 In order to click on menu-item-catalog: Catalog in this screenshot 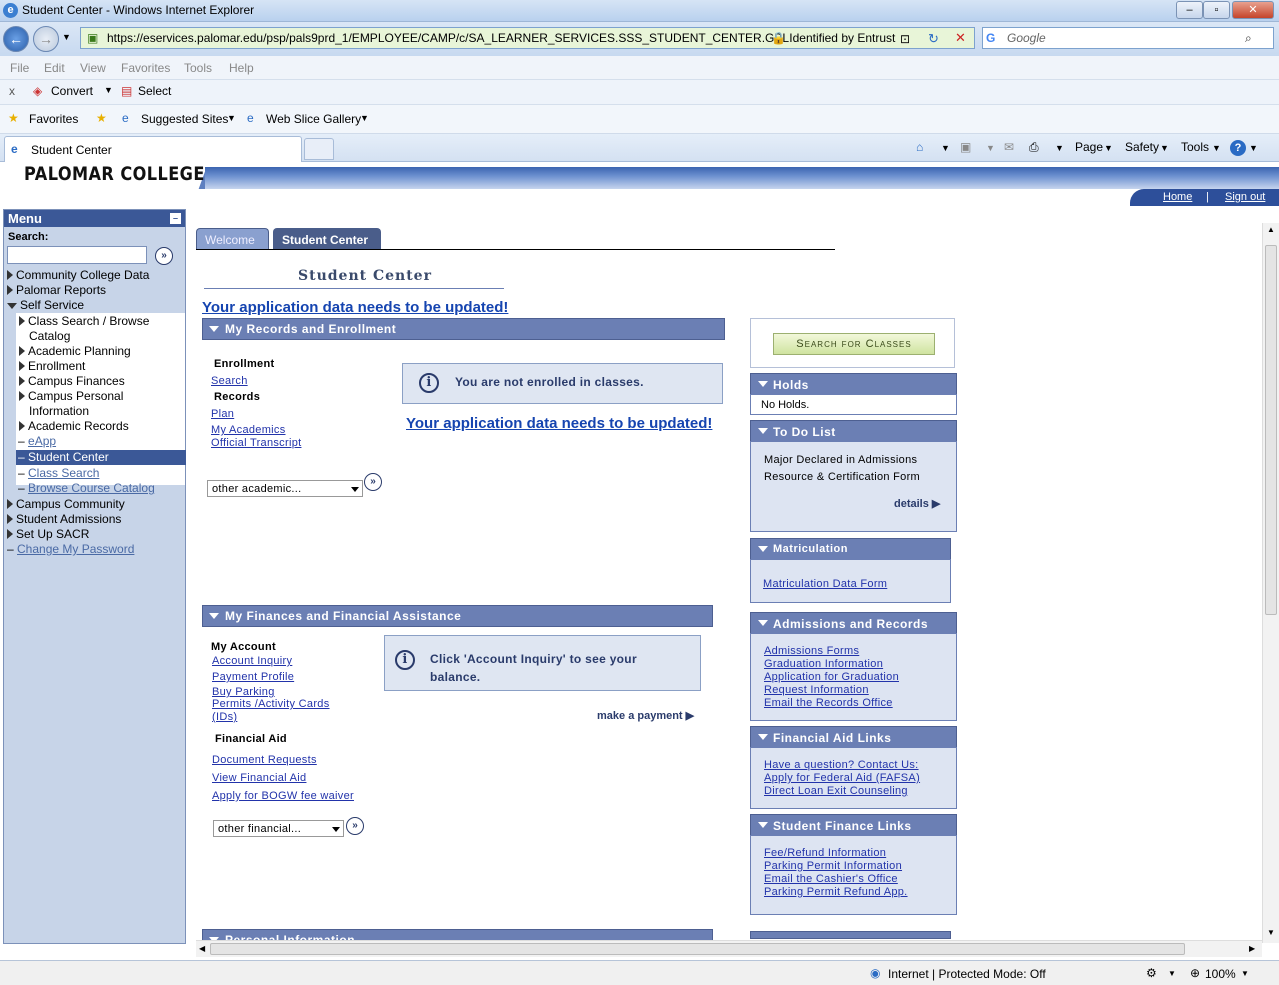, I will do `click(49, 336)`.